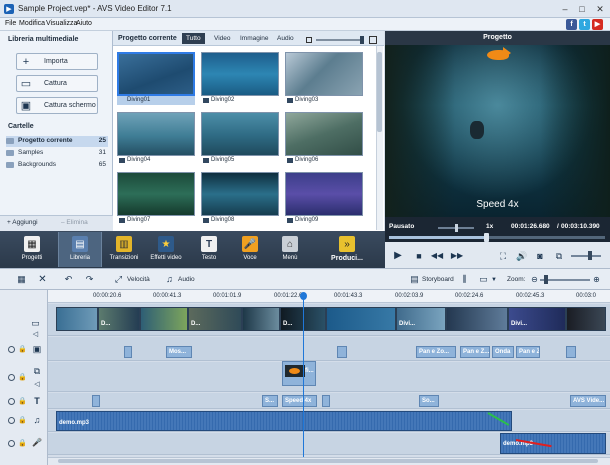 The height and width of the screenshot is (465, 610). I want to click on redo-icon: ↷, so click(89, 279).